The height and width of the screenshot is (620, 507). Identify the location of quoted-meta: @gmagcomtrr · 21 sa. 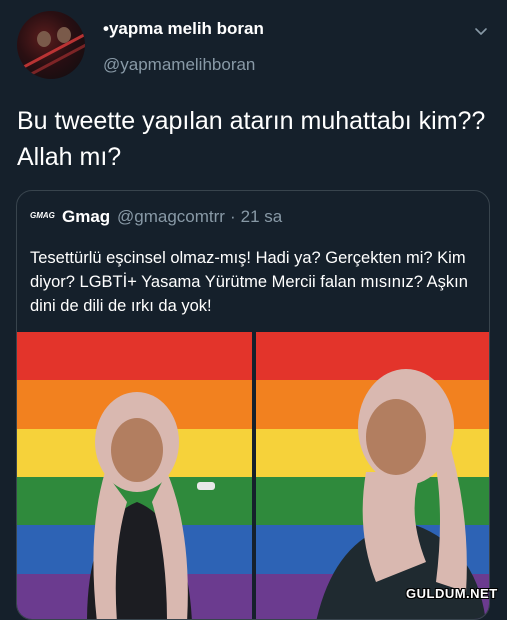
(202, 217).